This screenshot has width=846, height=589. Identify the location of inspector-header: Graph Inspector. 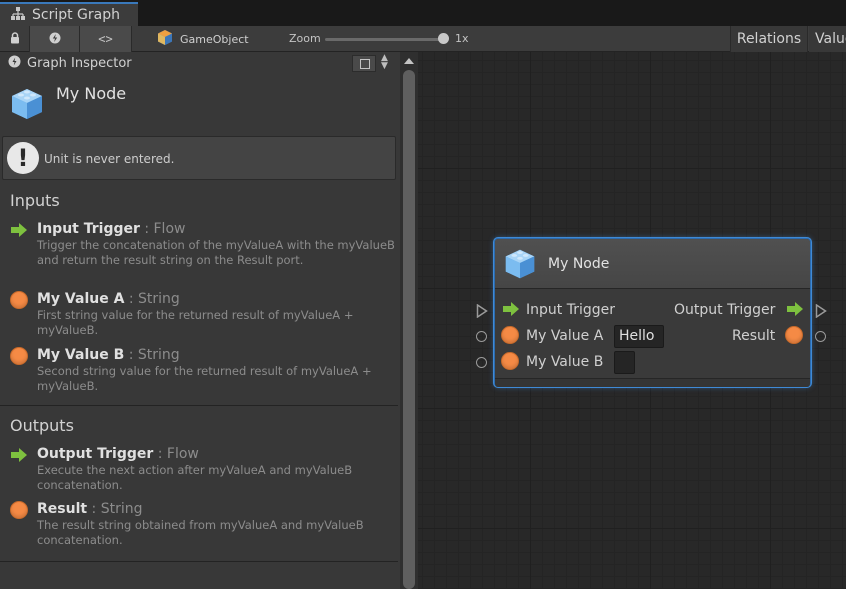
(200, 63).